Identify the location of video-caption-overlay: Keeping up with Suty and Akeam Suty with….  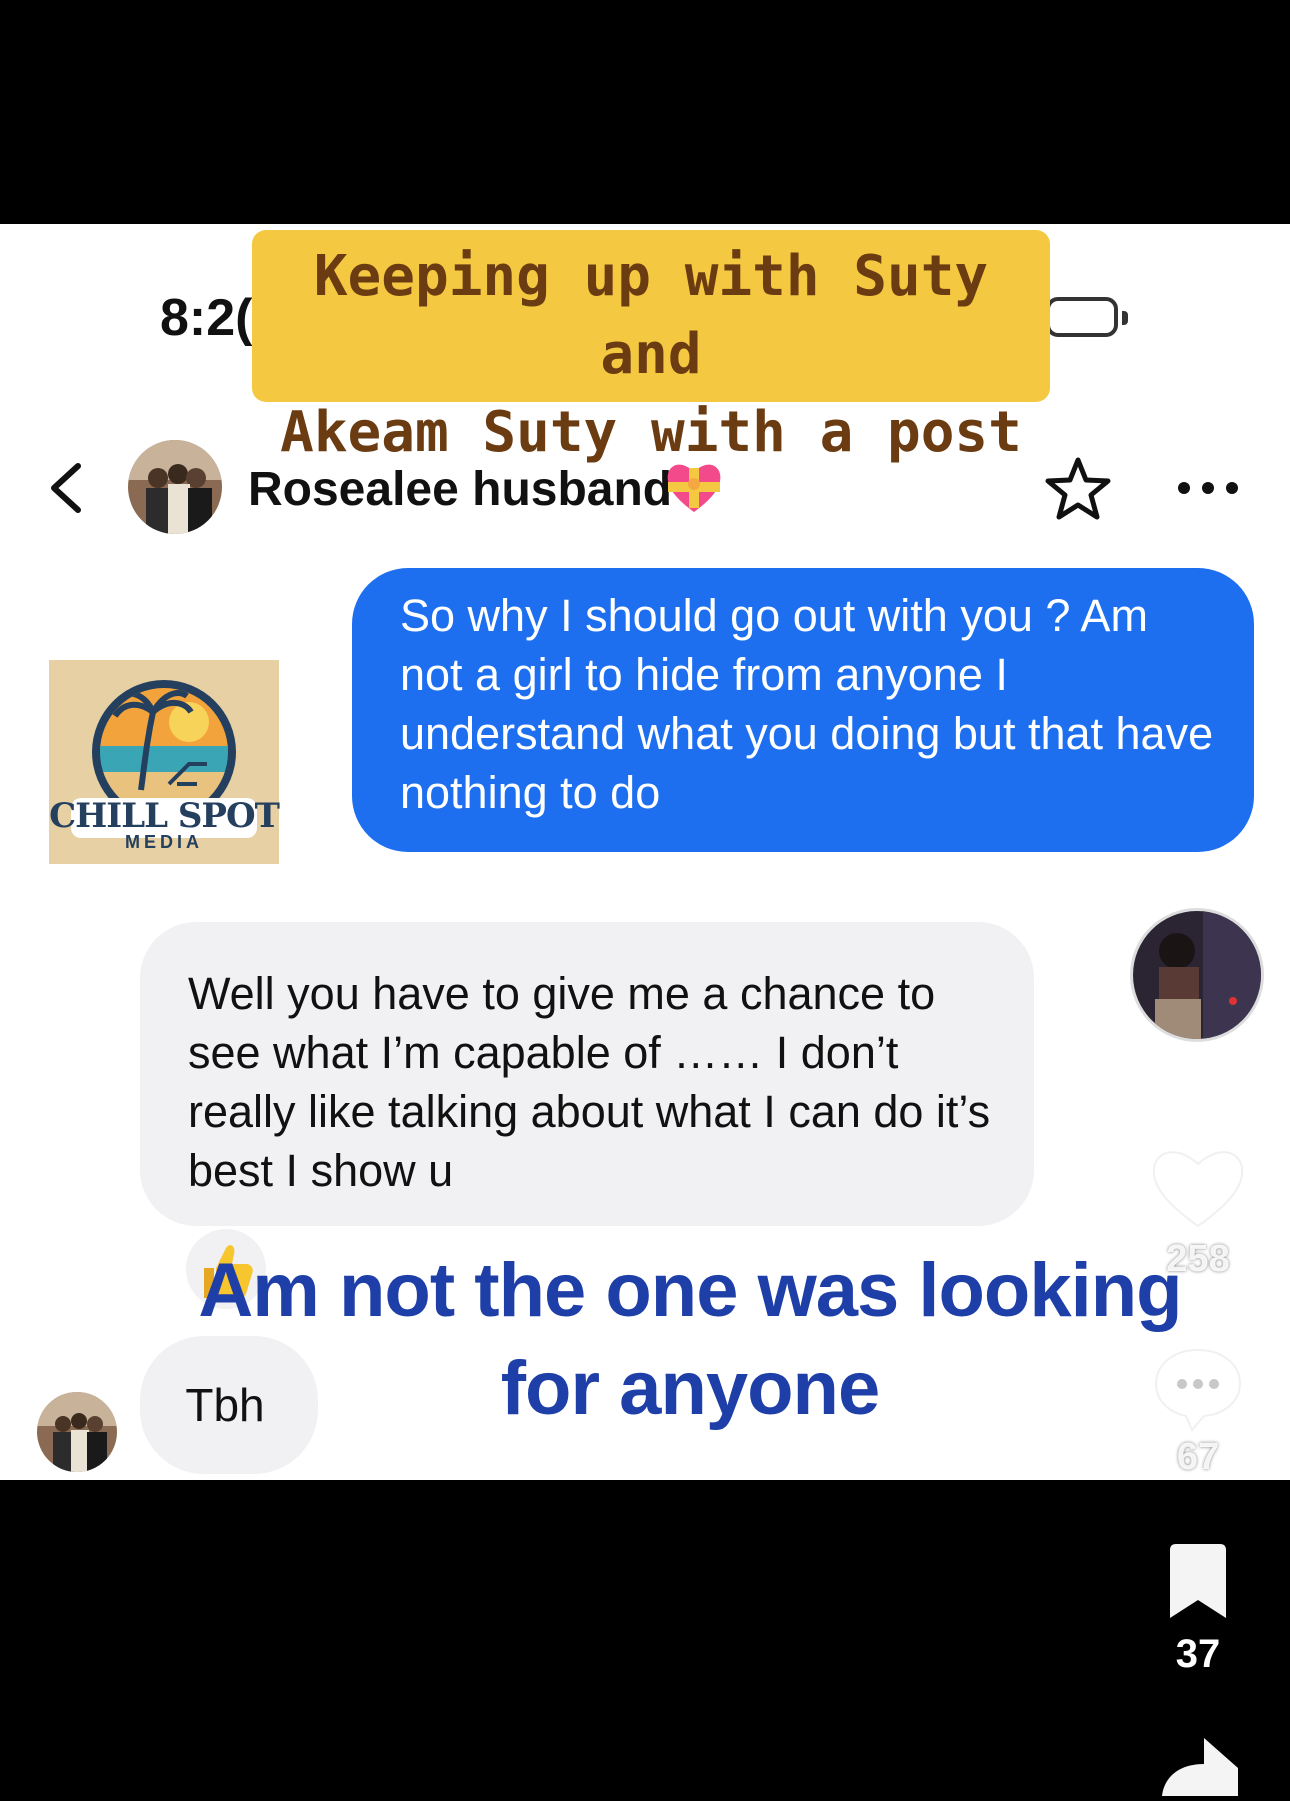
(651, 347).